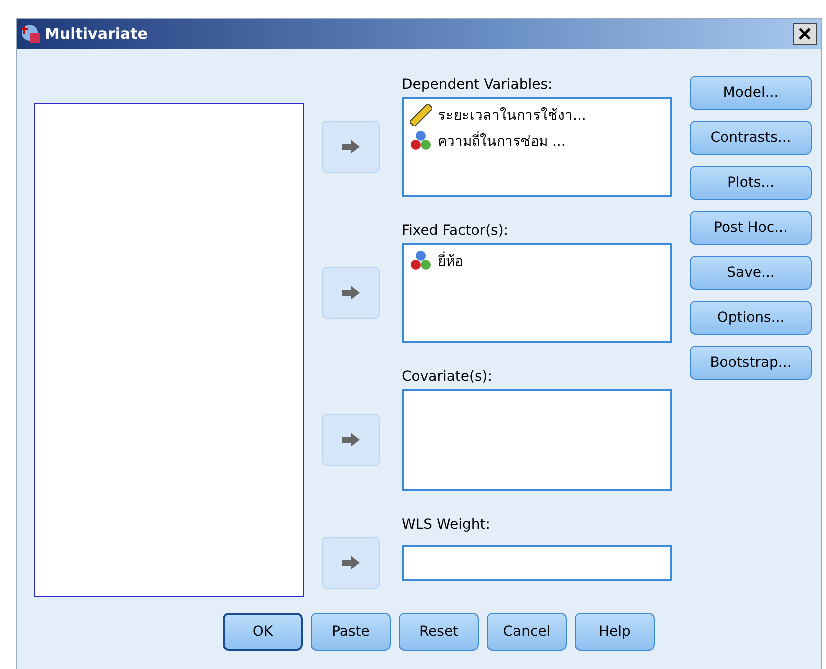  What do you see at coordinates (537, 293) in the screenshot?
I see `target-list: ยี่ห้อ` at bounding box center [537, 293].